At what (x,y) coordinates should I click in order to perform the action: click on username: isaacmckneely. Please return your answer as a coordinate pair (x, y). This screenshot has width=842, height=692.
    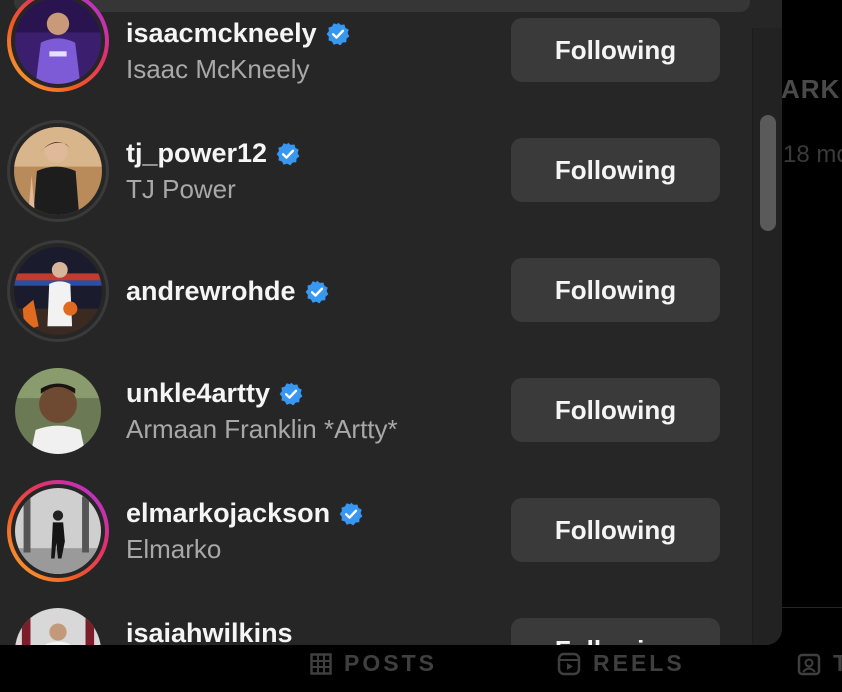
    Looking at the image, I should click on (221, 33).